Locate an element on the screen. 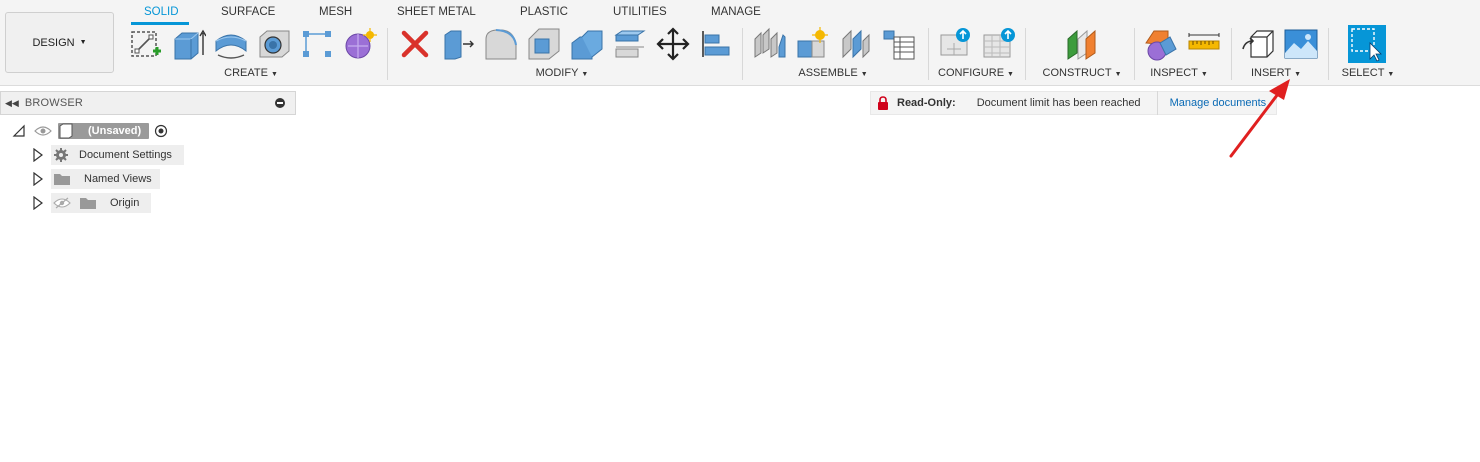  new-component-tool is located at coordinates (770, 44).